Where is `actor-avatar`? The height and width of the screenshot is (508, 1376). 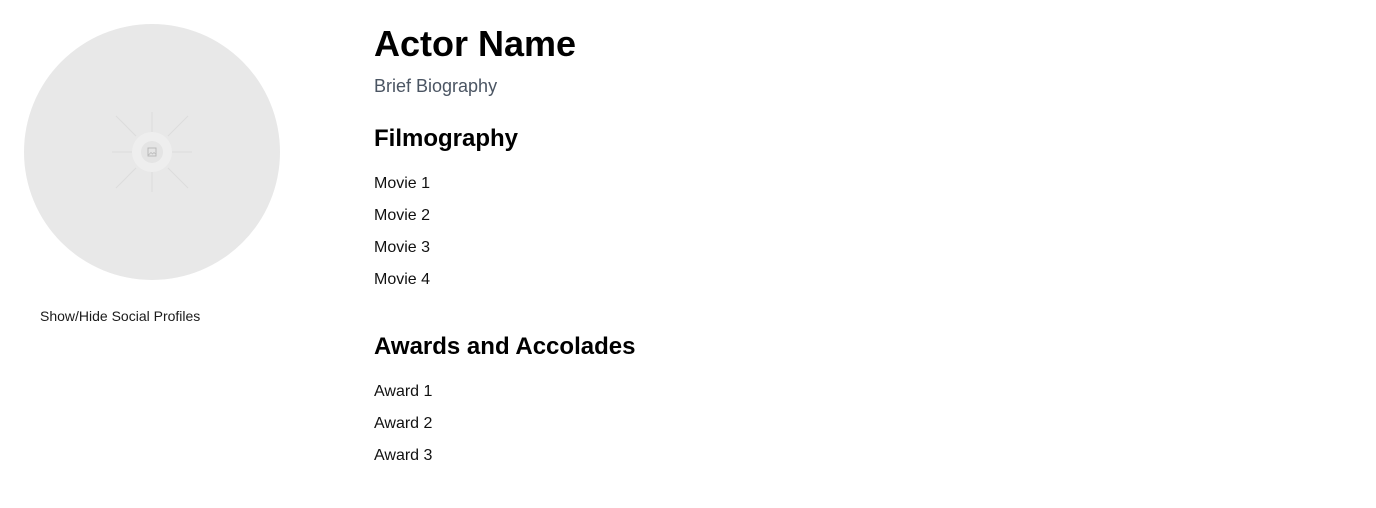
actor-avatar is located at coordinates (152, 152).